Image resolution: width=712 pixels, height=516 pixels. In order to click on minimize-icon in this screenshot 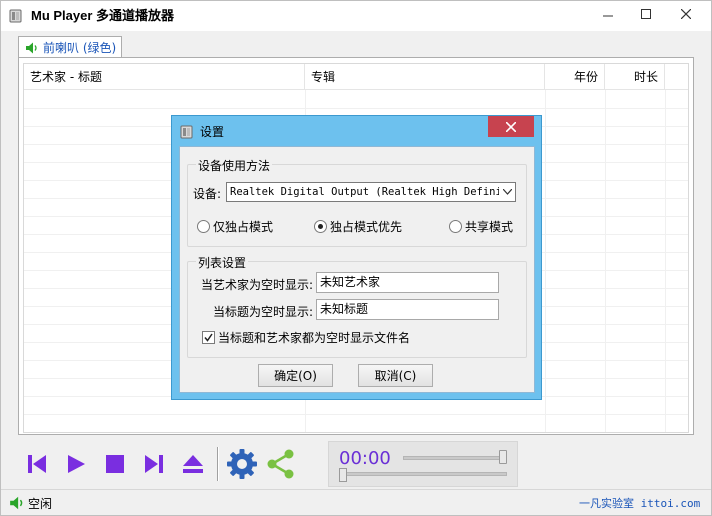, I will do `click(608, 16)`.